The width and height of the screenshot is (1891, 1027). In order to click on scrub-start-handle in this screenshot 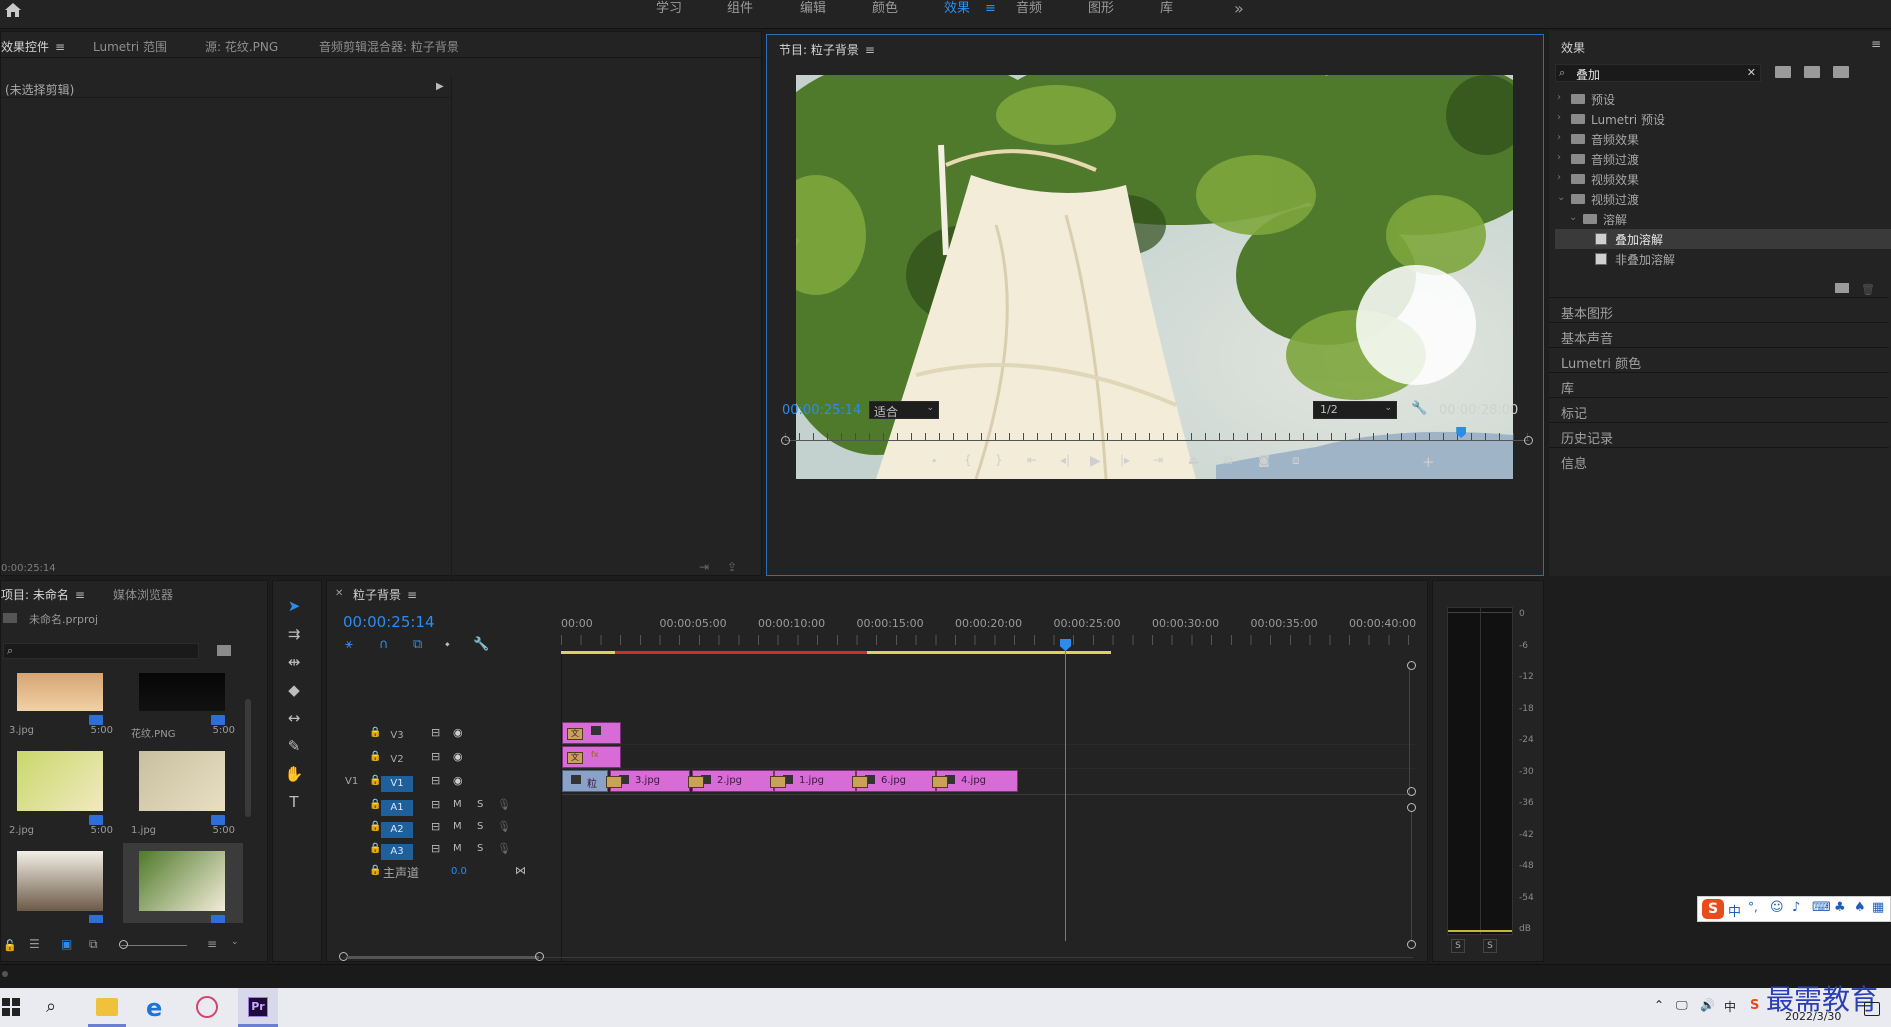, I will do `click(785, 440)`.